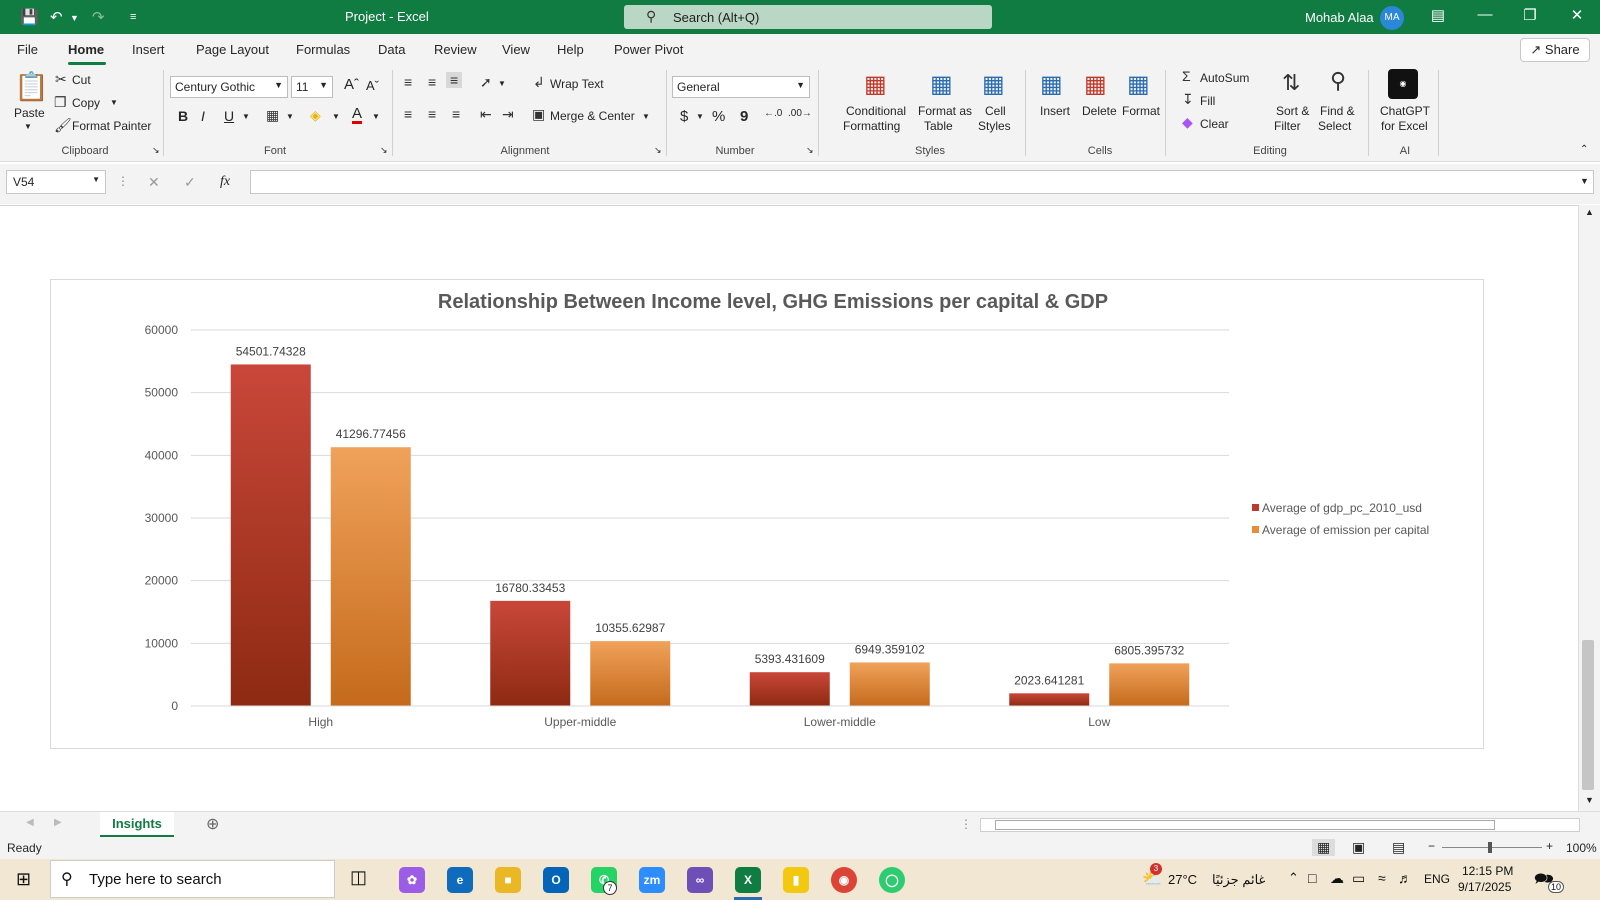 This screenshot has height=900, width=1600. I want to click on decrease-indent-icon: ⇤, so click(486, 114).